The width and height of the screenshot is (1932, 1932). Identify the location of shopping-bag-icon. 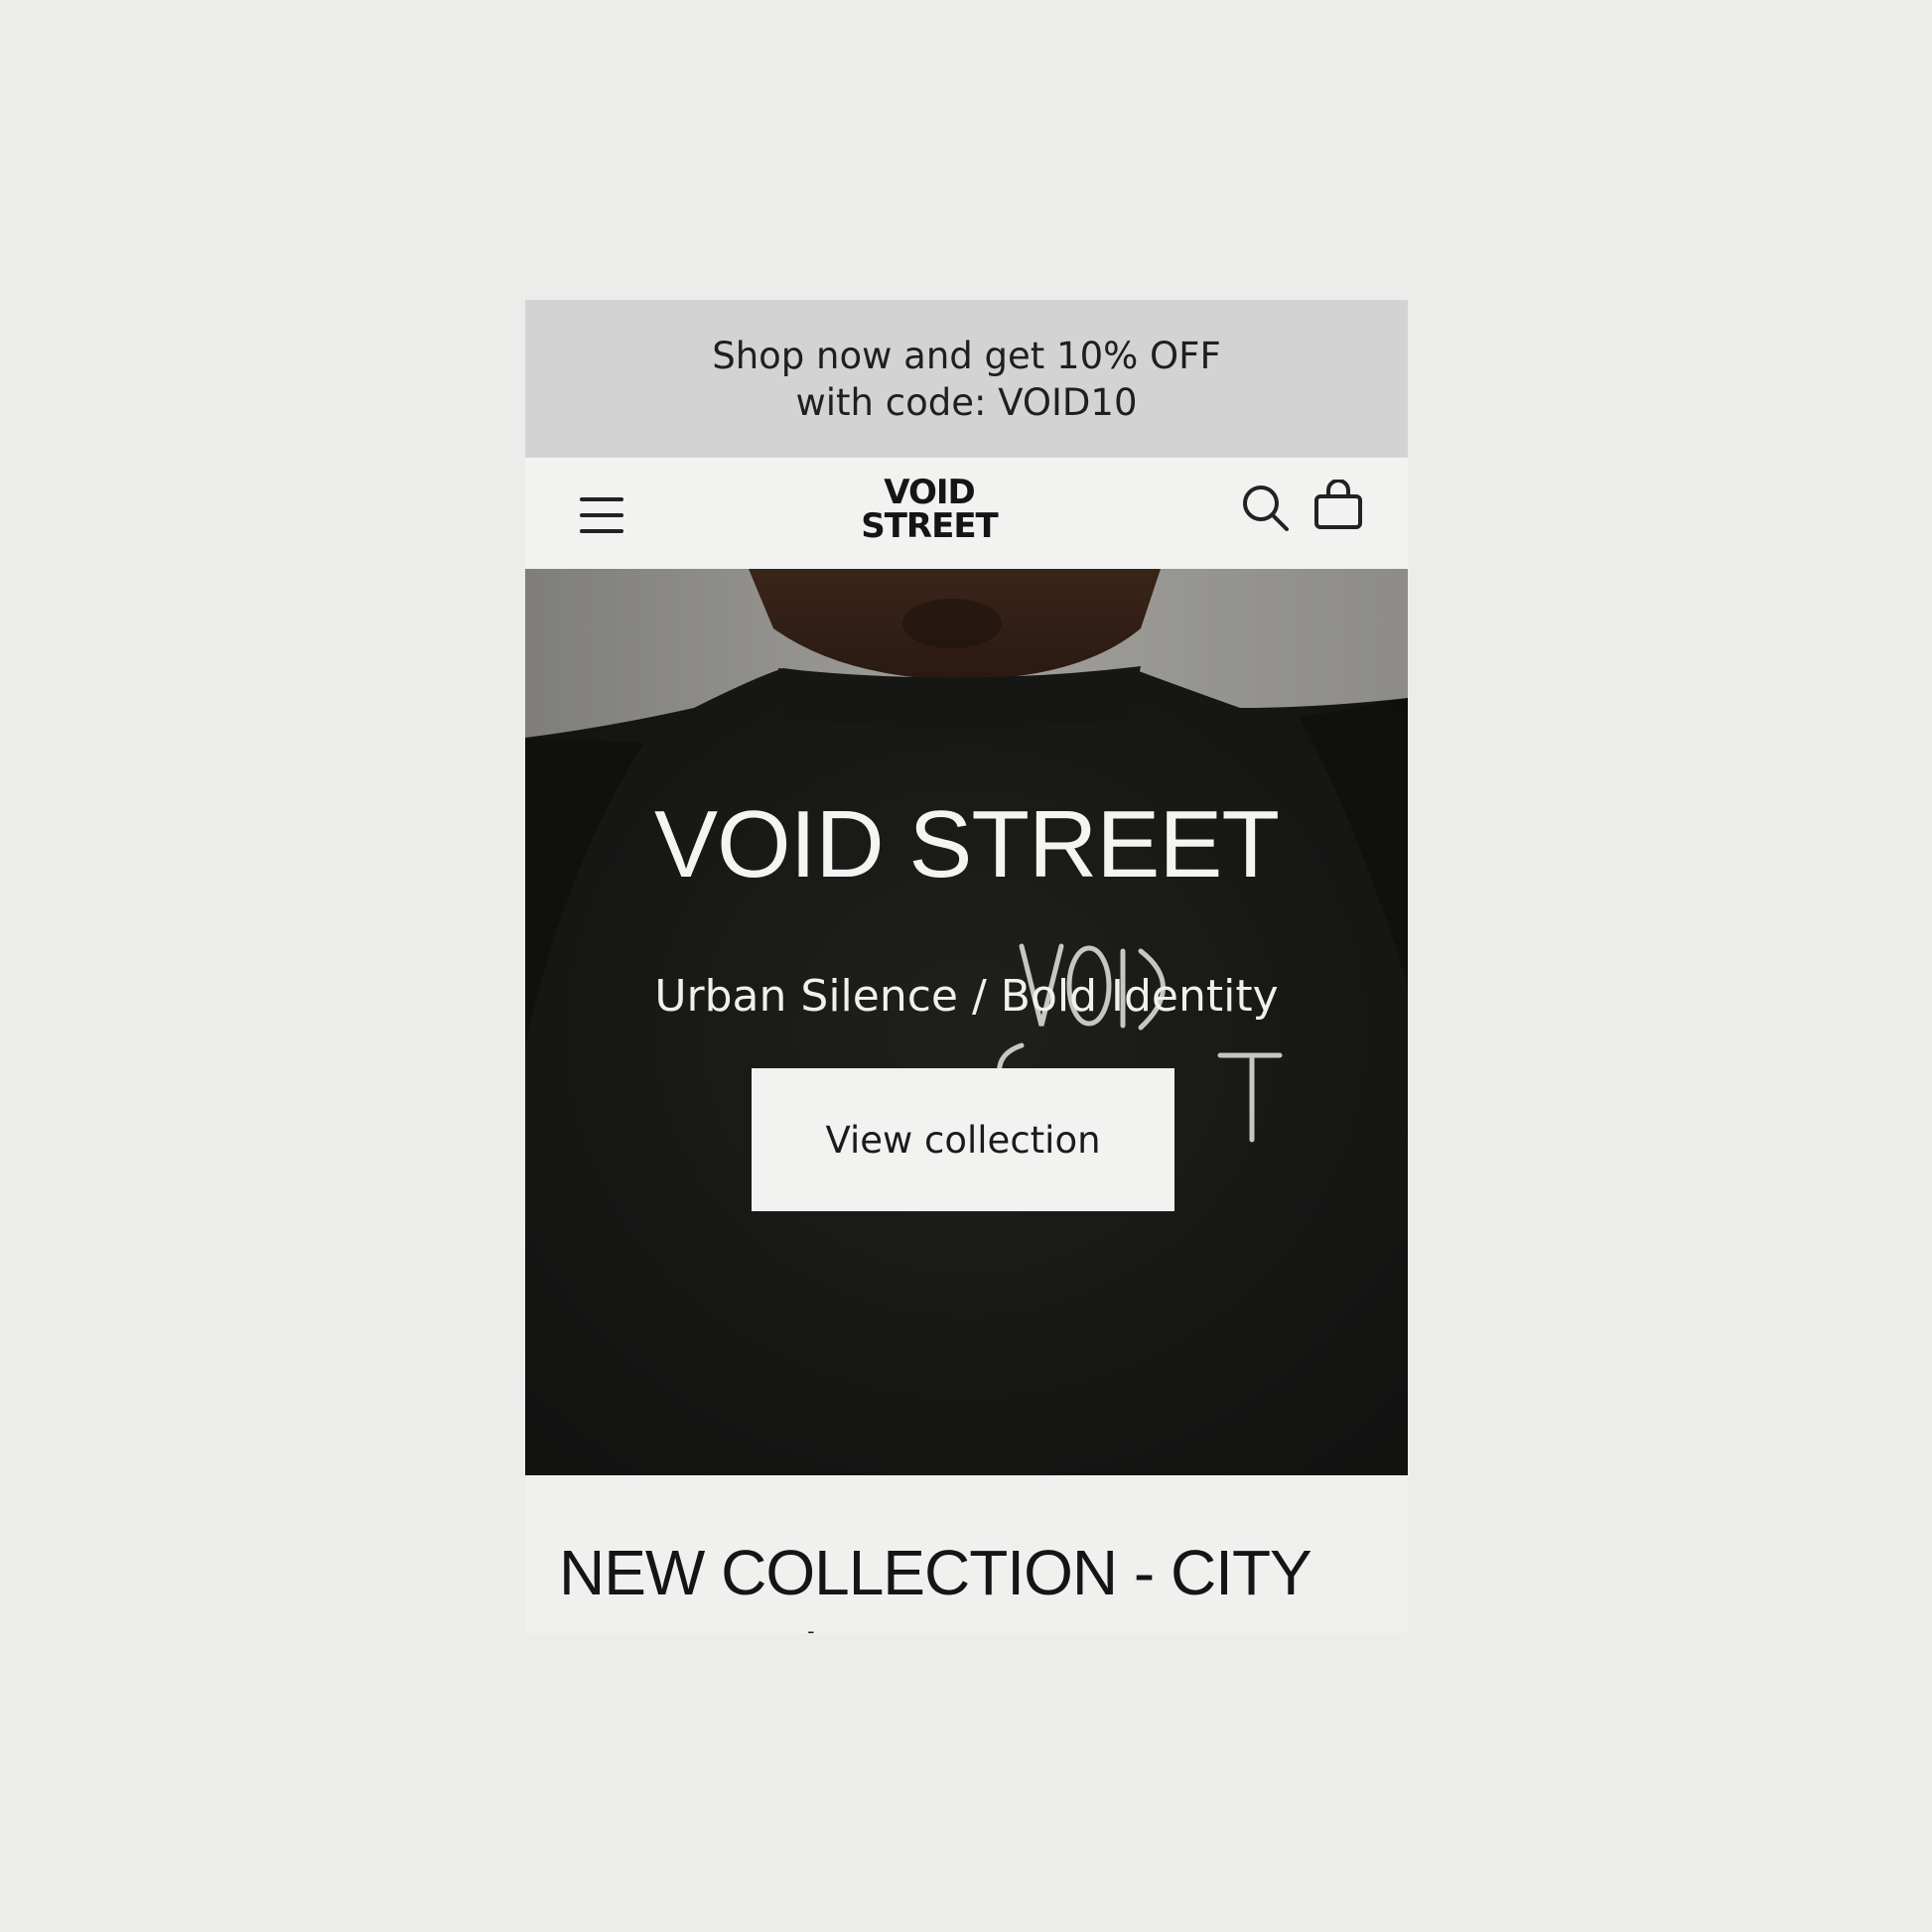
(1338, 504).